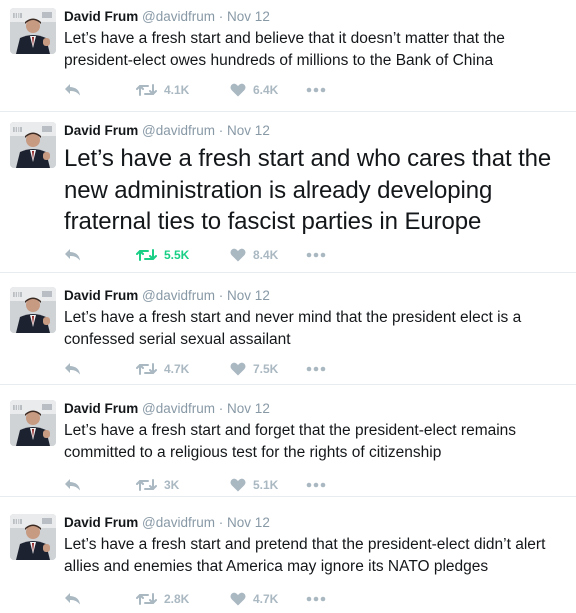 This screenshot has width=576, height=613. What do you see at coordinates (157, 485) in the screenshot?
I see `retweet-button: 3K` at bounding box center [157, 485].